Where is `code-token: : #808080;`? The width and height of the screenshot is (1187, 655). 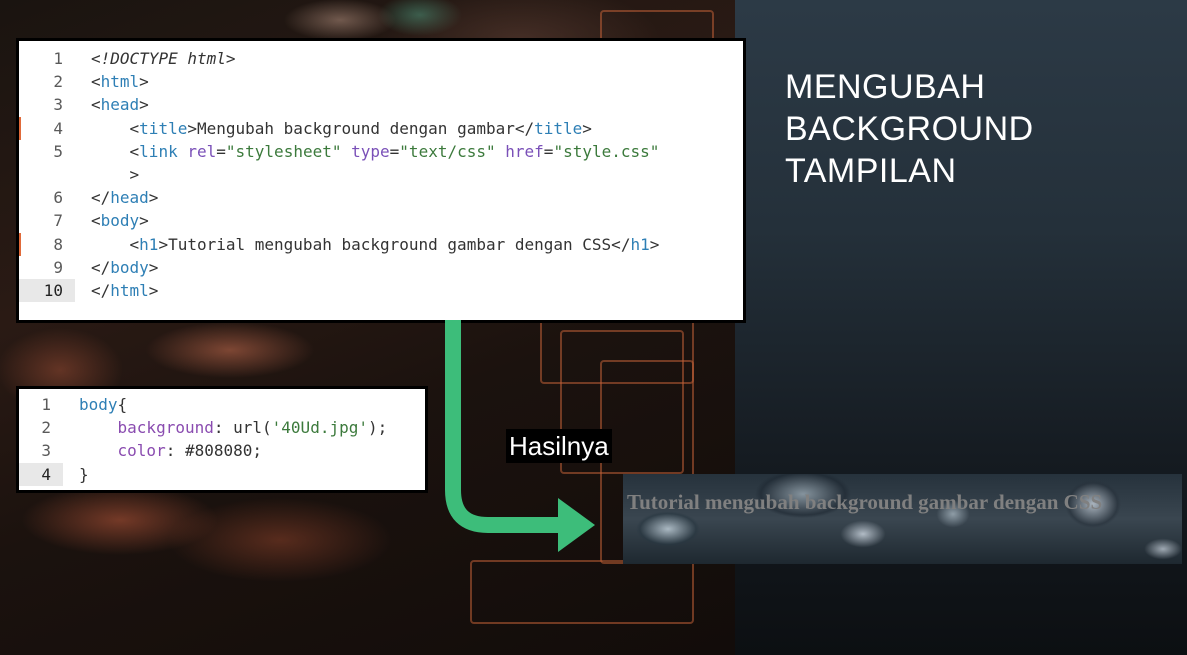 code-token: : #808080; is located at coordinates (214, 451).